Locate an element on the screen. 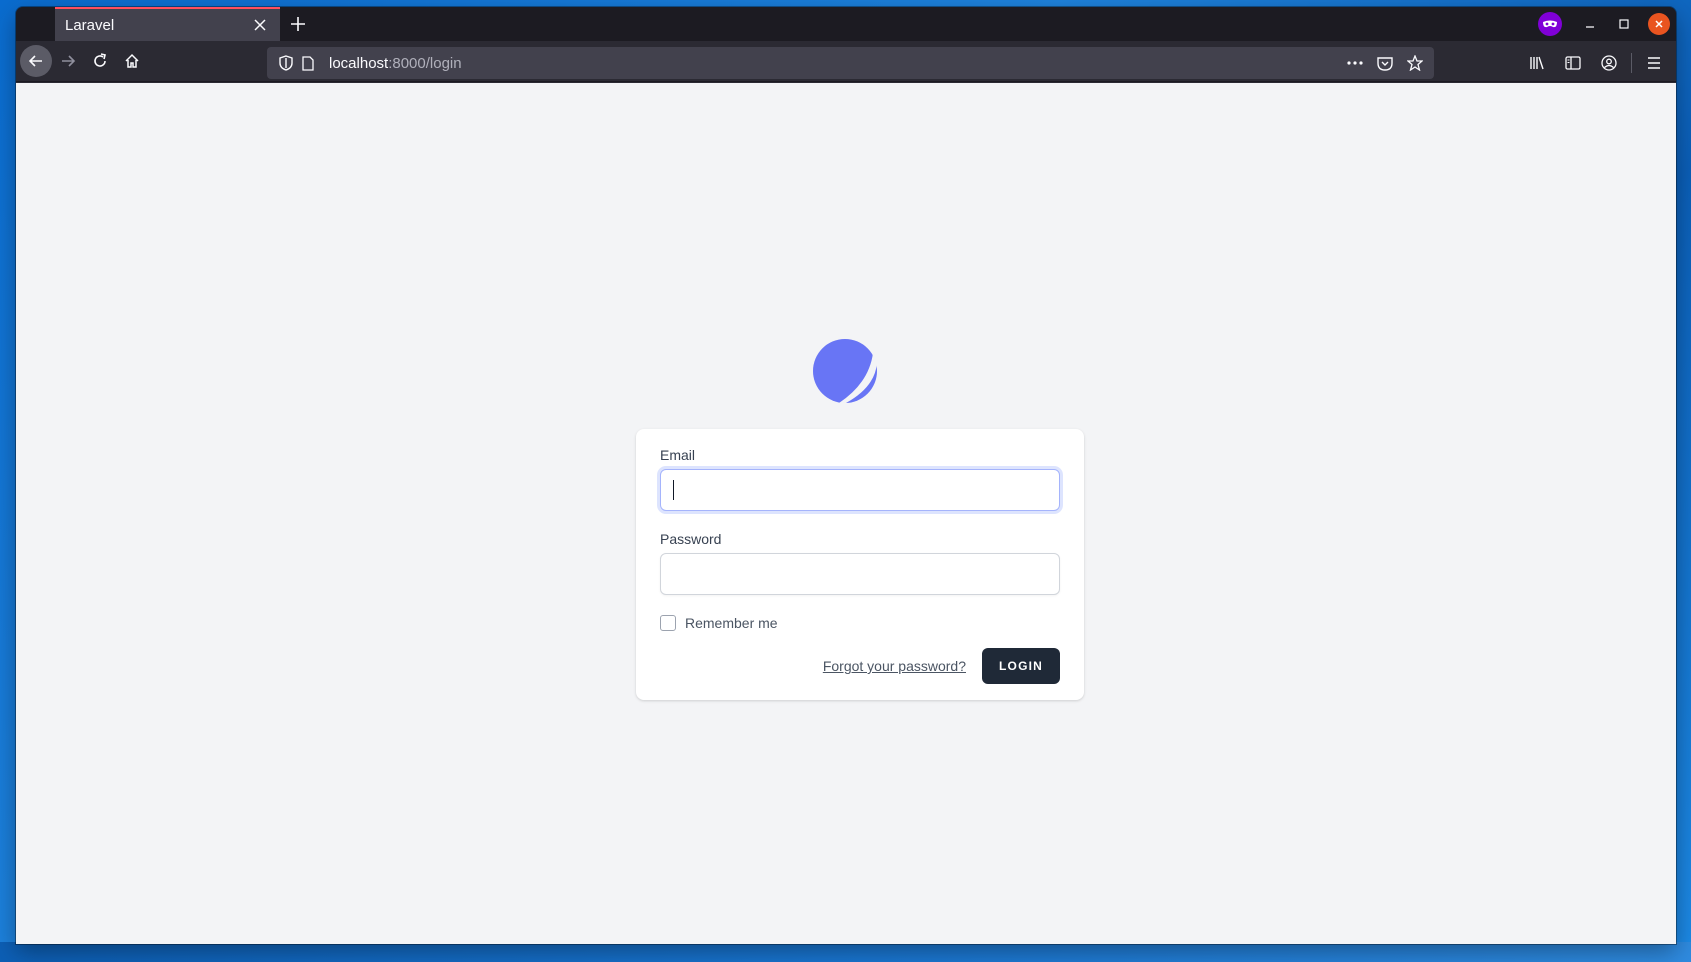 Image resolution: width=1691 pixels, height=962 pixels. reload-button is located at coordinates (100, 61).